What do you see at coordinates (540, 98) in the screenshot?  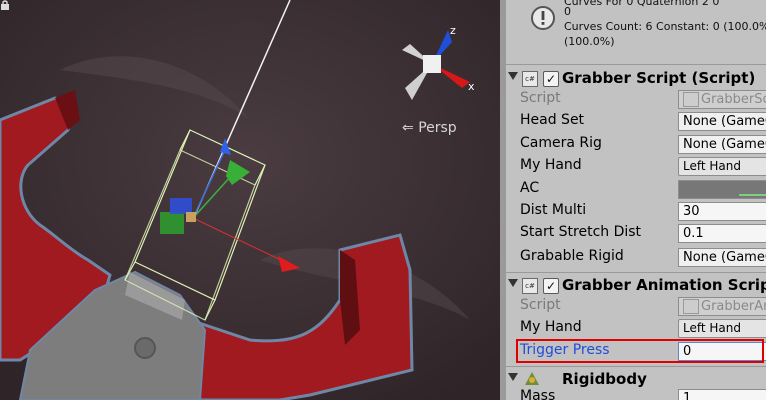 I see `script-label: Script` at bounding box center [540, 98].